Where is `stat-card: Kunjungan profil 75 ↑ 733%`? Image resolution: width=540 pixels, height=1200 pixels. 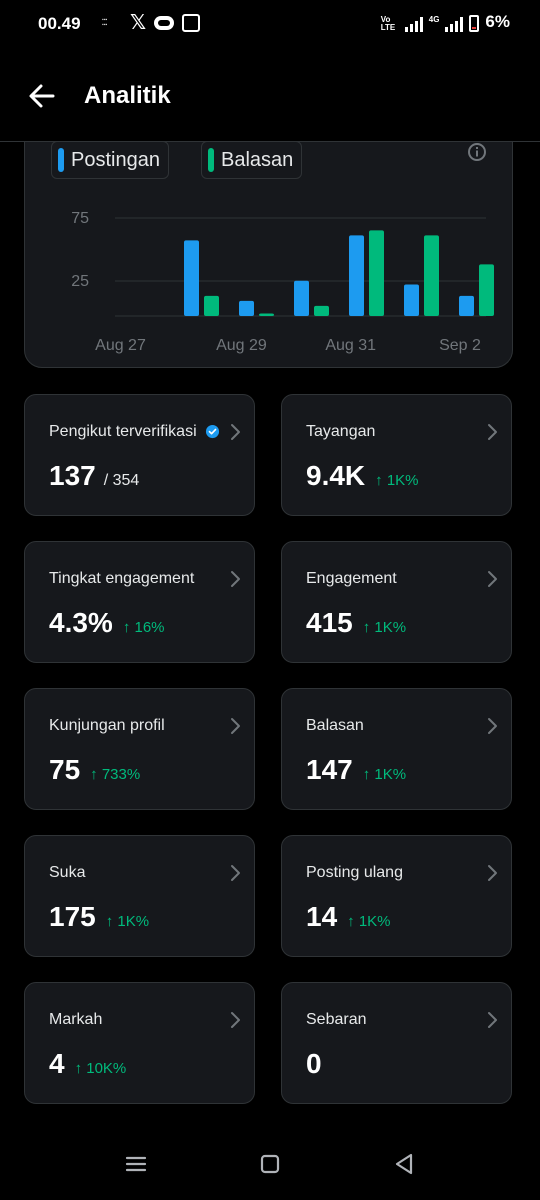
stat-card: Kunjungan profil 75 ↑ 733% is located at coordinates (139, 749).